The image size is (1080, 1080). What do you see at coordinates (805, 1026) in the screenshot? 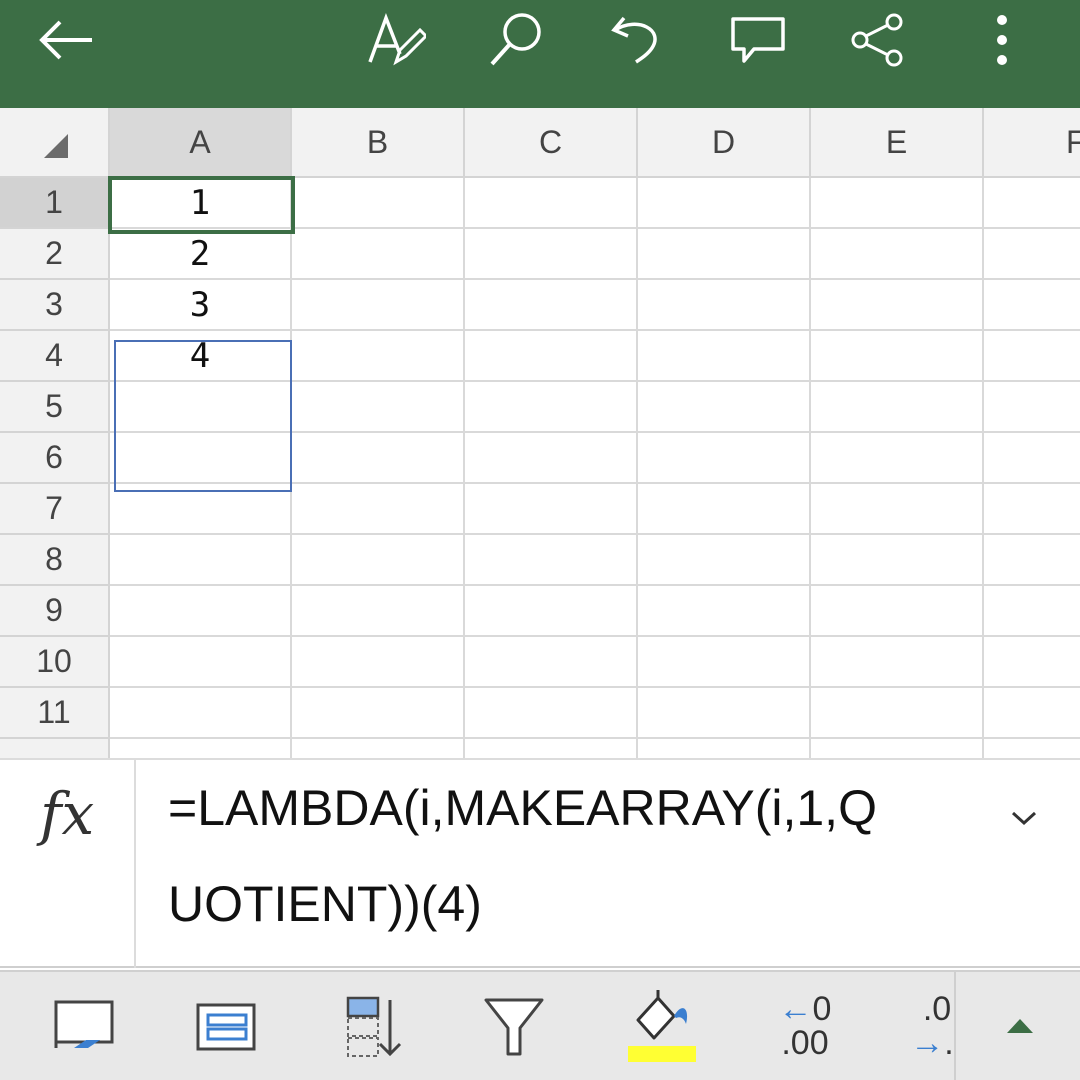
I see `decrease-decimal-button: ←0 .00` at bounding box center [805, 1026].